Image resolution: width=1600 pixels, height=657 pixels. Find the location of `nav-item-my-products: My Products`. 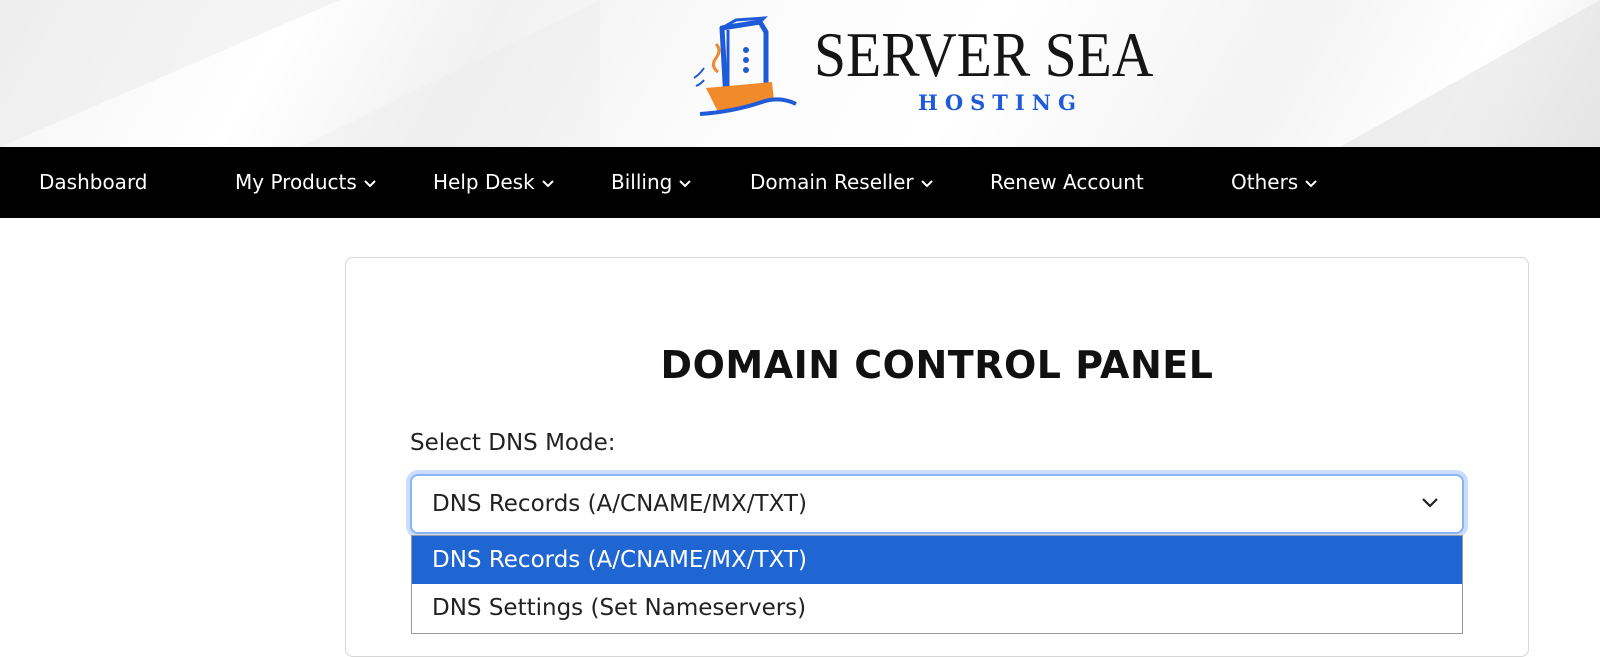

nav-item-my-products: My Products is located at coordinates (306, 182).